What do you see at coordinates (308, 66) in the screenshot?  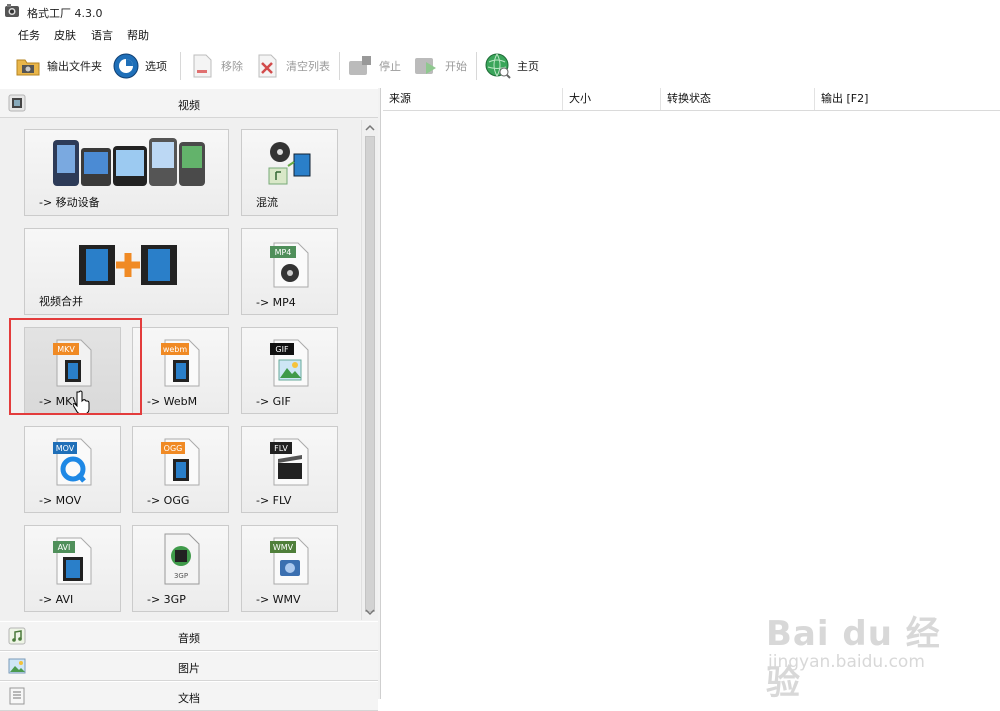 I see `clear-list-label: 清空列表` at bounding box center [308, 66].